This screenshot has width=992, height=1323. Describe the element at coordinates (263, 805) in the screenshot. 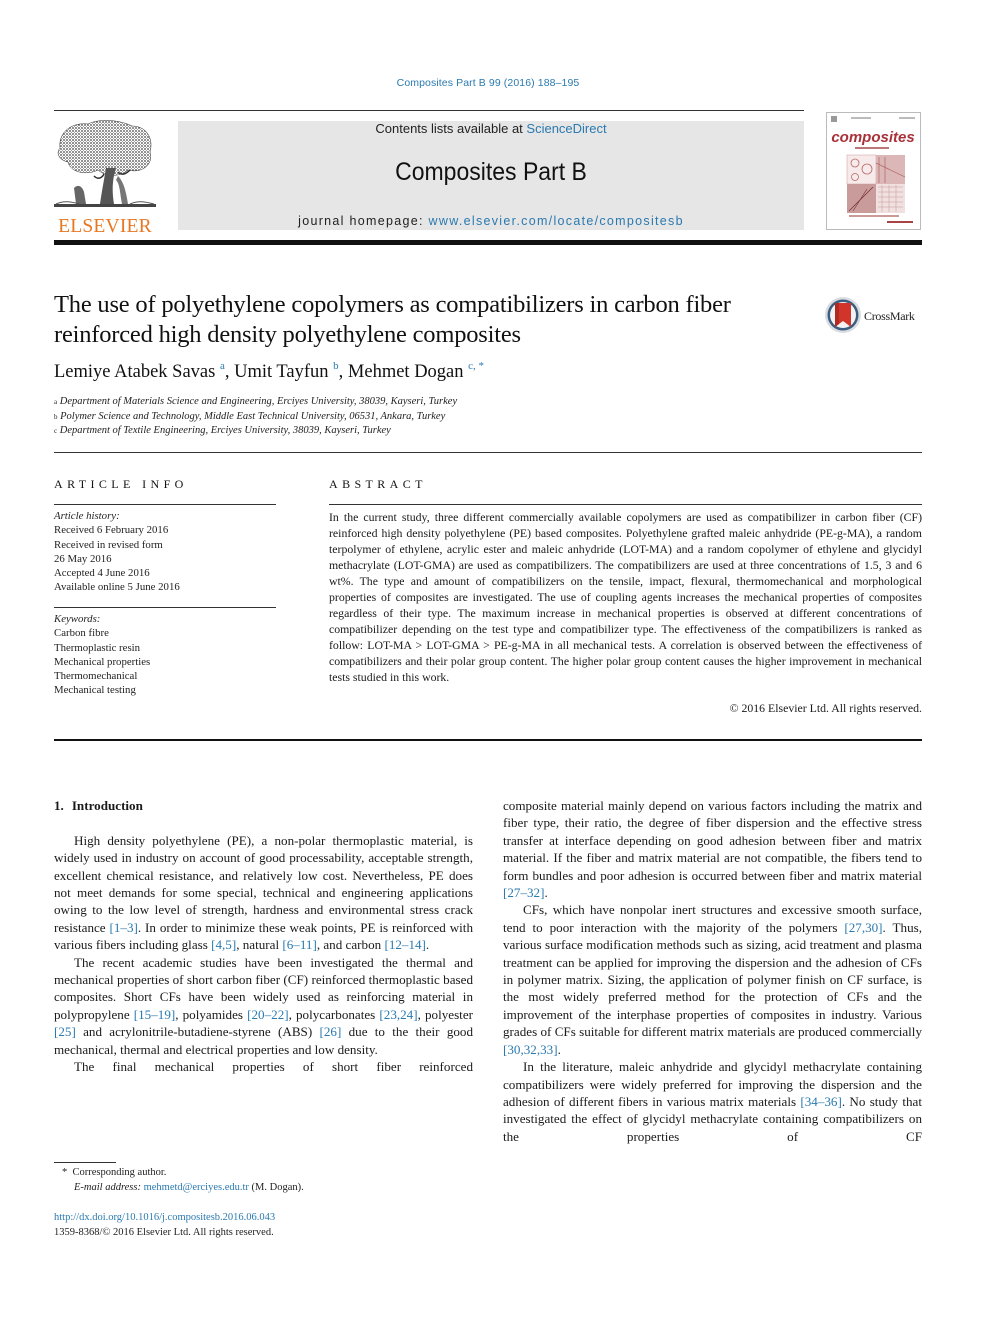

I see `section-heading: 1. Introduction` at that location.